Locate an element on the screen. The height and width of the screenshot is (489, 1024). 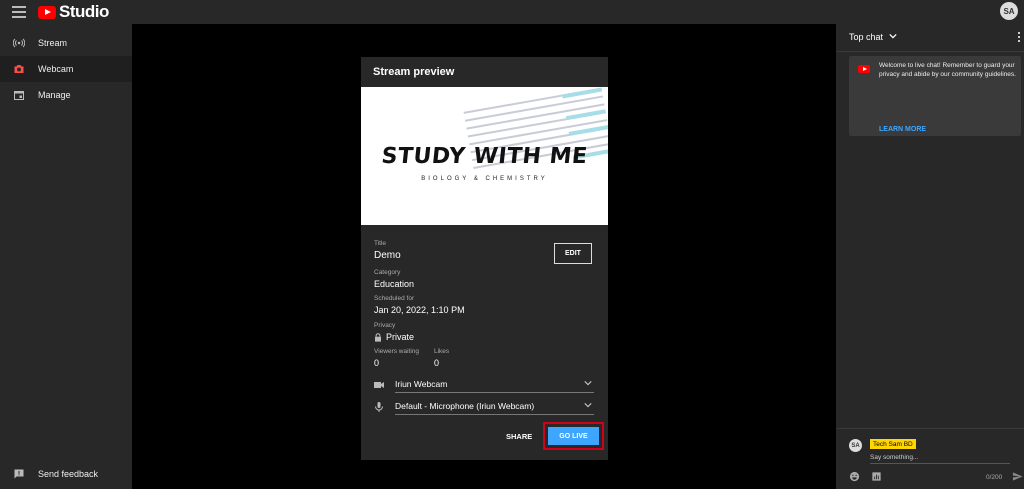
sidebar-item-webcam: Webcam is located at coordinates (66, 69).